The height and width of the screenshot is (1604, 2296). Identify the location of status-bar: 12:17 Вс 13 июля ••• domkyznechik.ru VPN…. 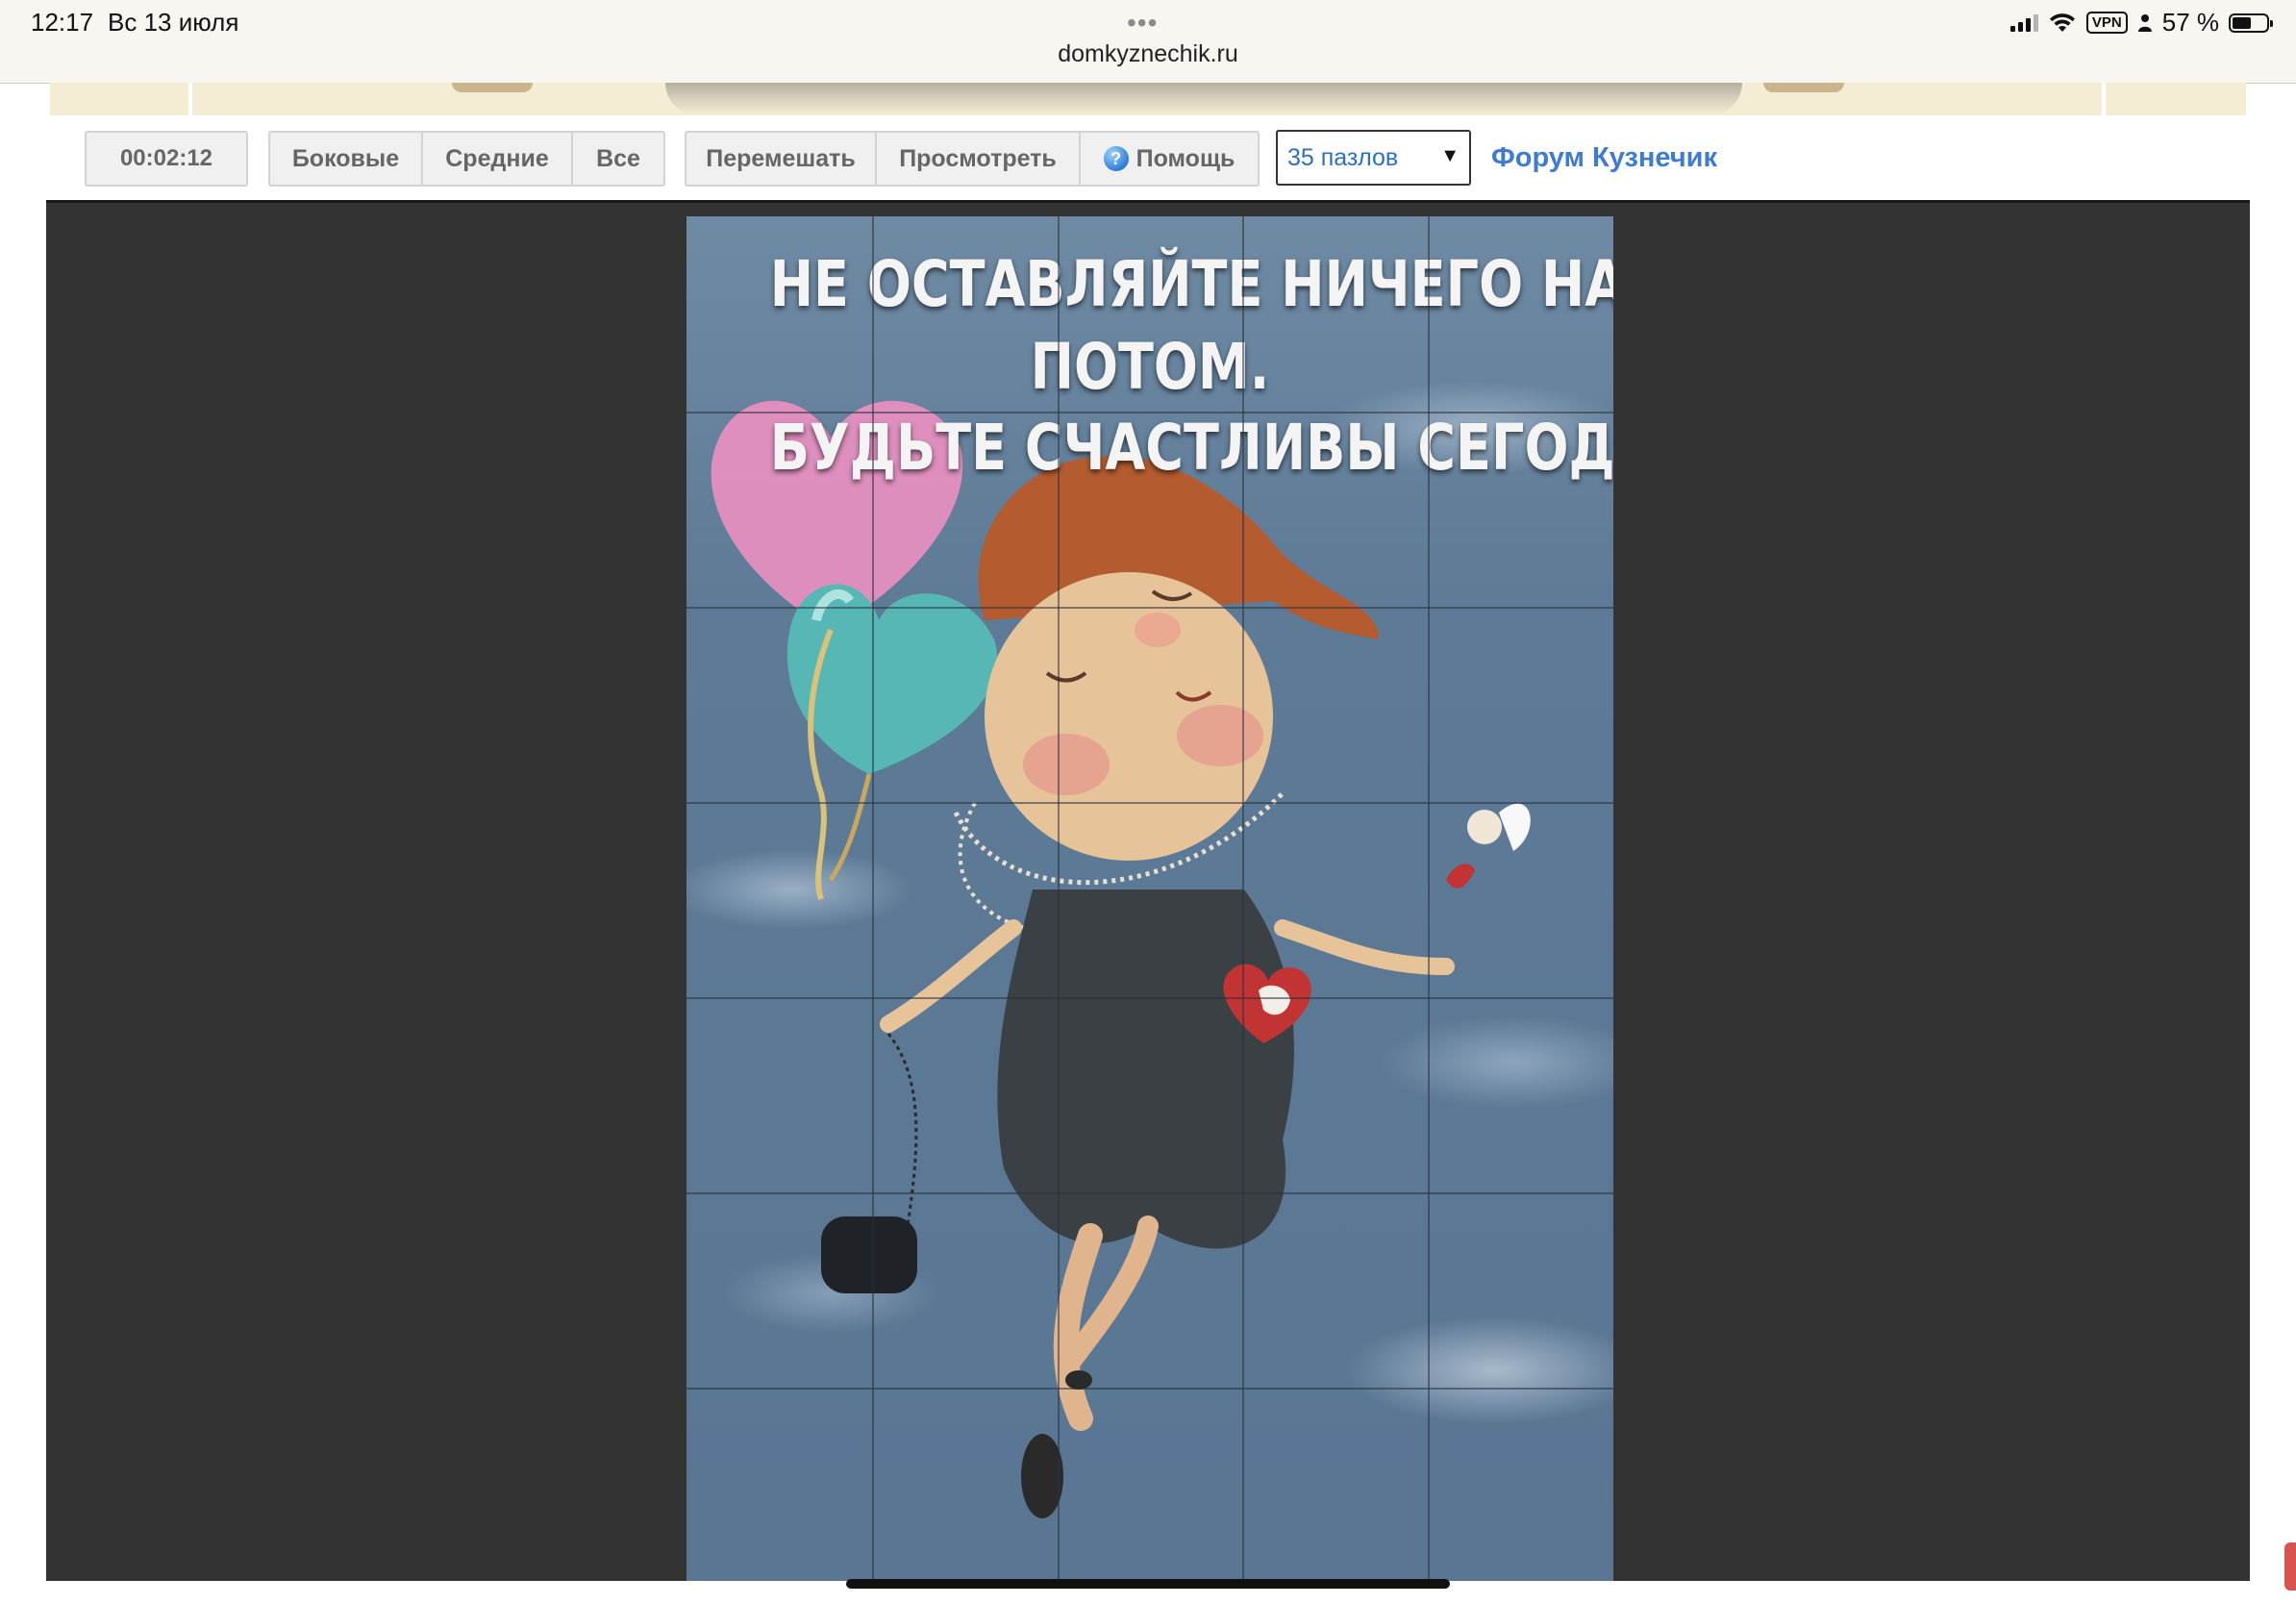
(1148, 42).